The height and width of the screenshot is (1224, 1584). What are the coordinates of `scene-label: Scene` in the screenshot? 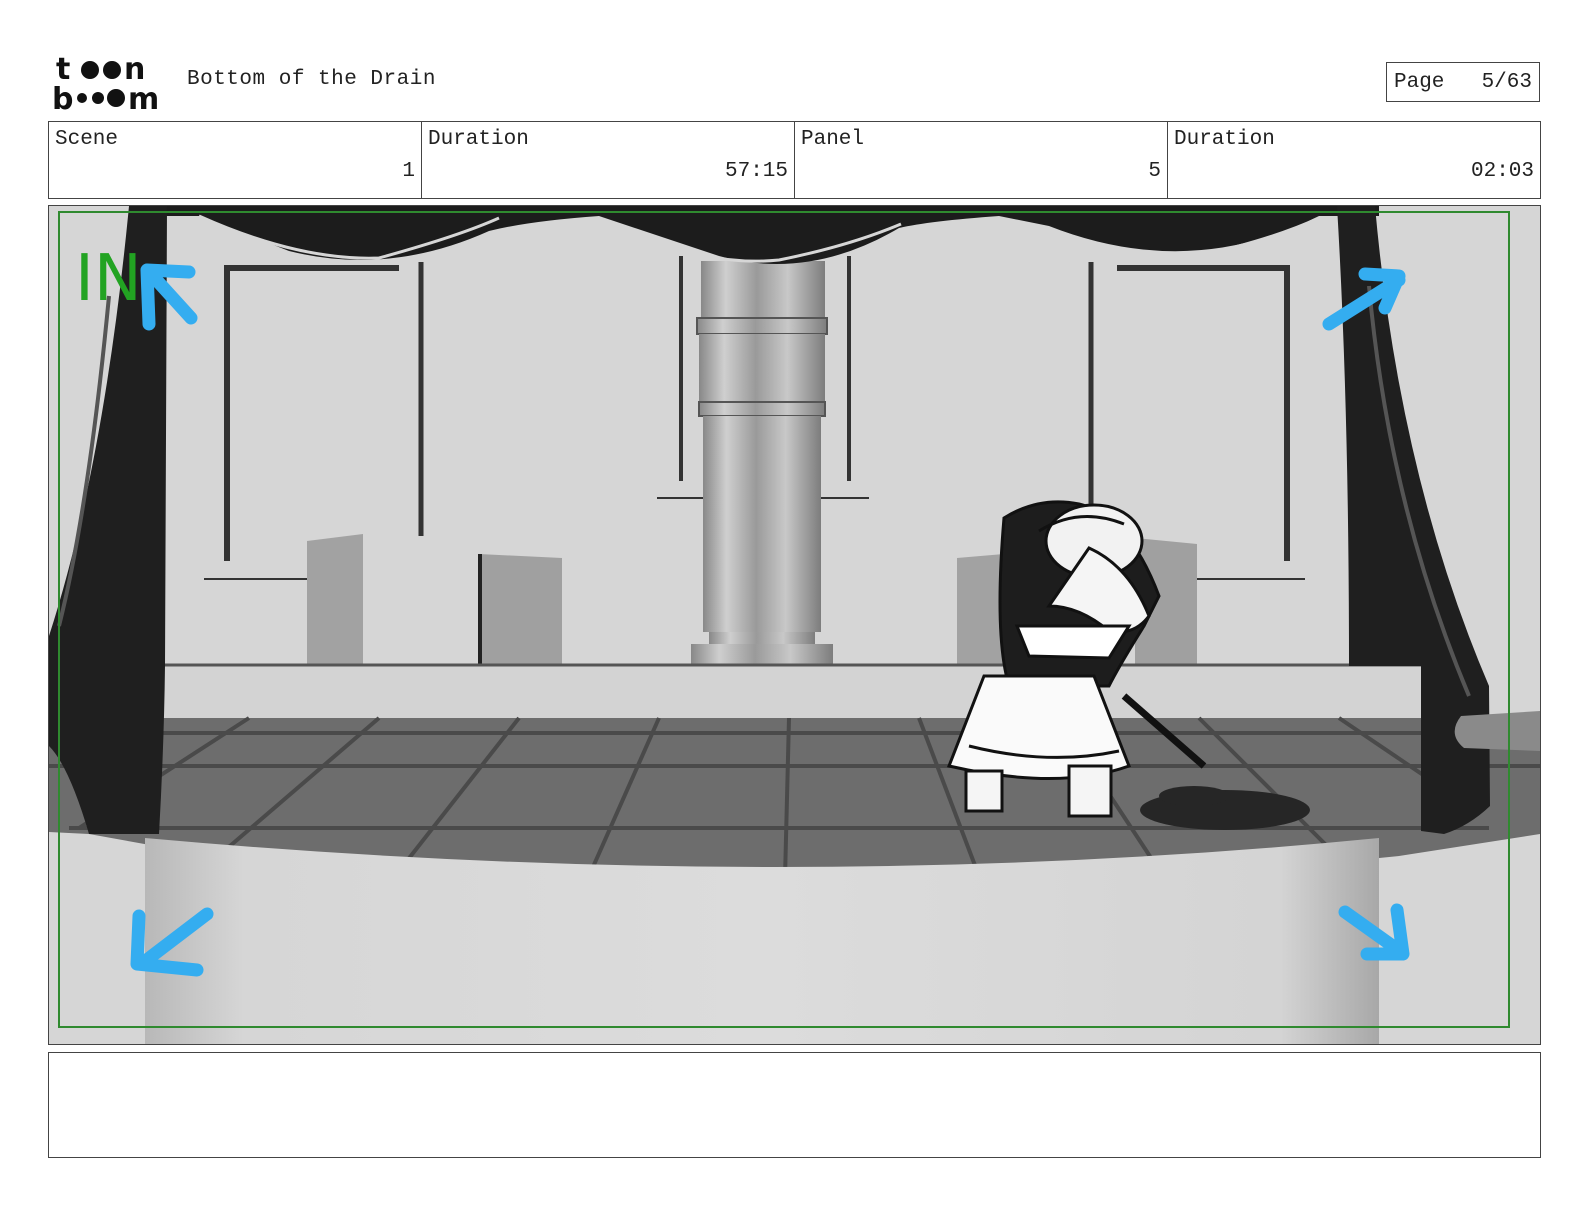 It's located at (87, 139).